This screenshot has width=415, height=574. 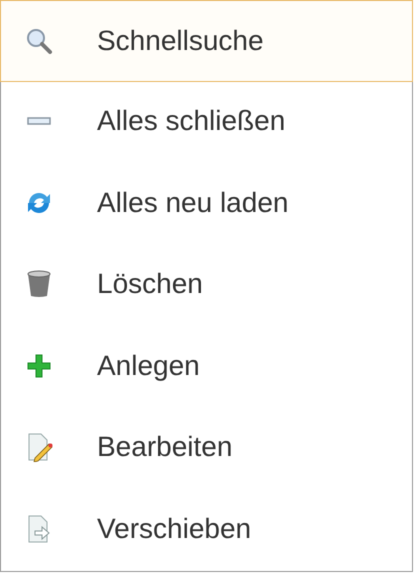 I want to click on menu-item: Anlegen, so click(x=206, y=365).